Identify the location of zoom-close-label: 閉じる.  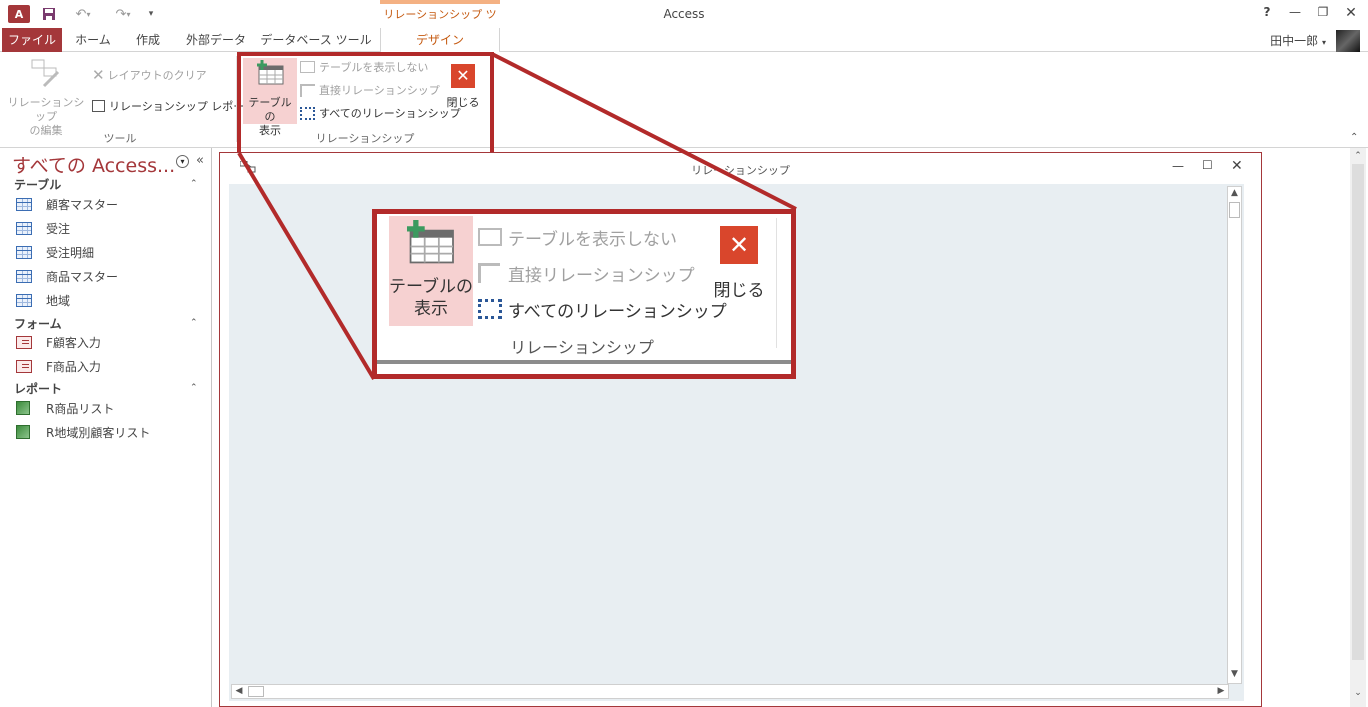
(739, 291).